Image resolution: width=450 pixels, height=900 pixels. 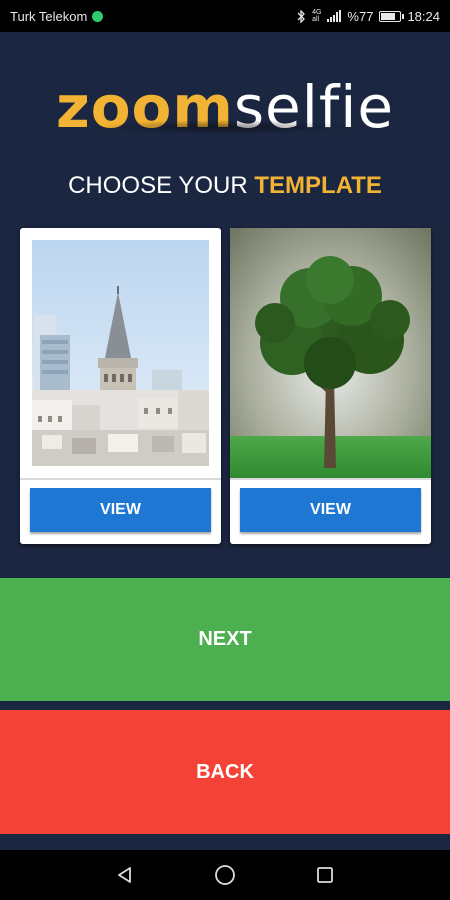 What do you see at coordinates (423, 16) in the screenshot?
I see `clock: 18:24` at bounding box center [423, 16].